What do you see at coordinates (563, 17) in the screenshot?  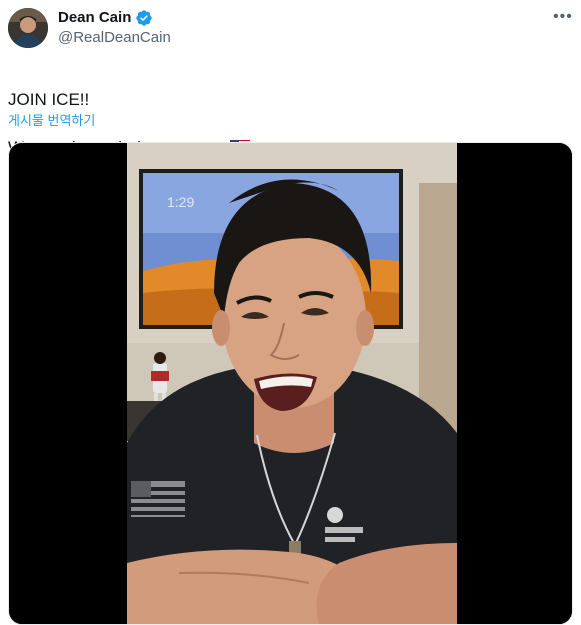 I see `more-options-icon: •••` at bounding box center [563, 17].